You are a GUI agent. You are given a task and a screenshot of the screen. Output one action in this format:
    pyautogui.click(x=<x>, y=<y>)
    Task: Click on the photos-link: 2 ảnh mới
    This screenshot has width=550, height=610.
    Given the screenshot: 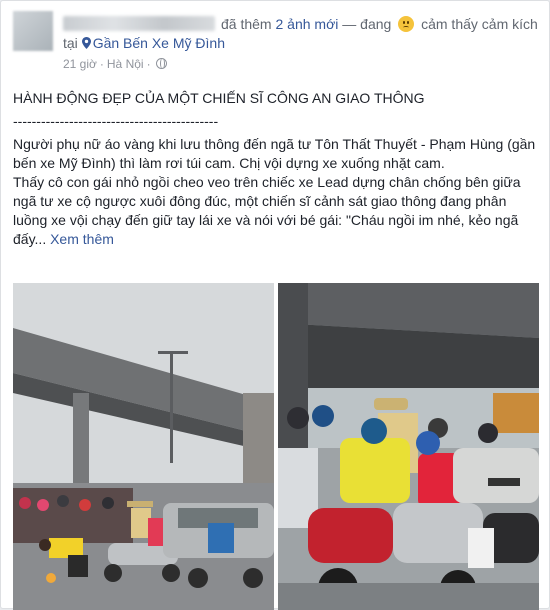 What is the action you would take?
    pyautogui.click(x=306, y=24)
    